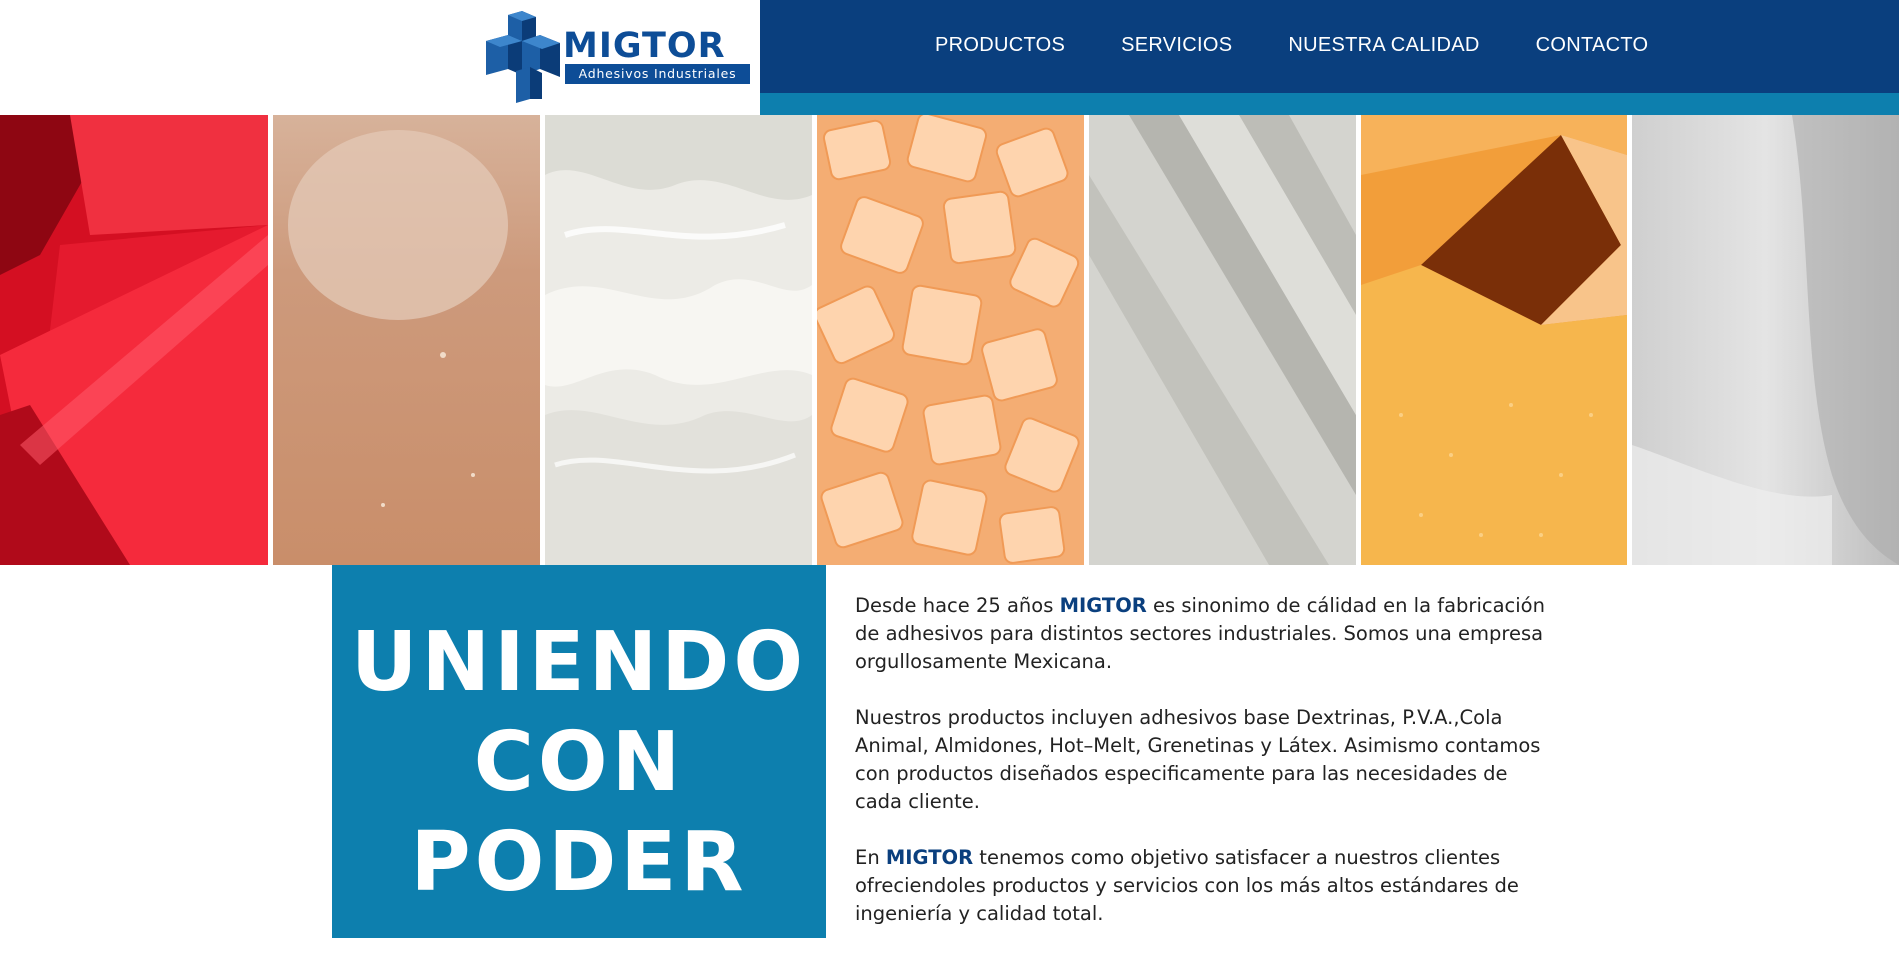  I want to click on slogan-box: UNIENDO CON PODER, so click(579, 751).